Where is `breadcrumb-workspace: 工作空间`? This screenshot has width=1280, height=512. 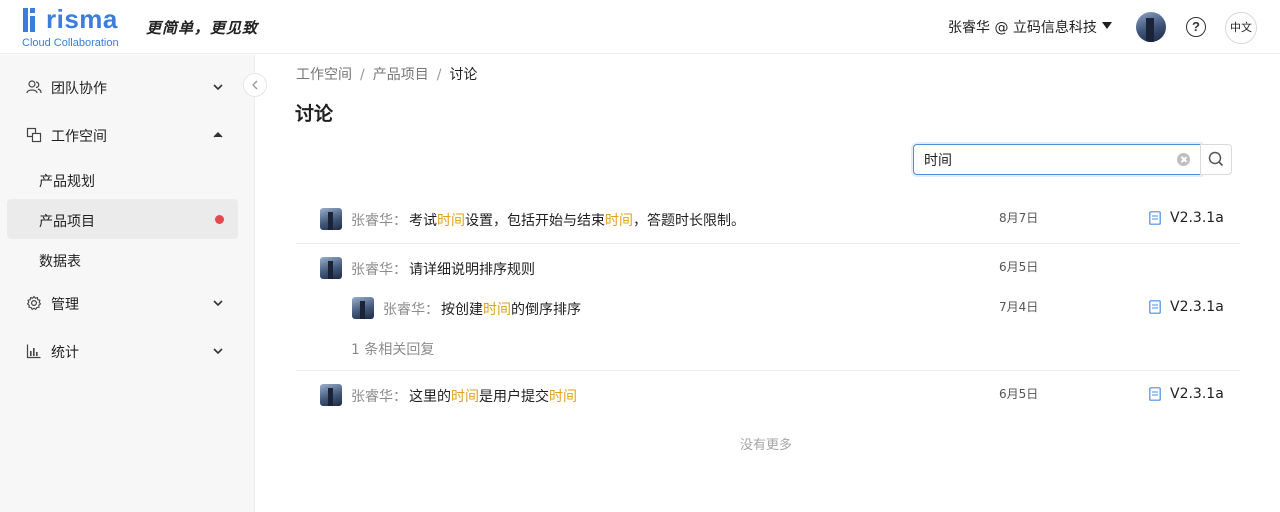
breadcrumb-workspace: 工作空间 is located at coordinates (324, 75).